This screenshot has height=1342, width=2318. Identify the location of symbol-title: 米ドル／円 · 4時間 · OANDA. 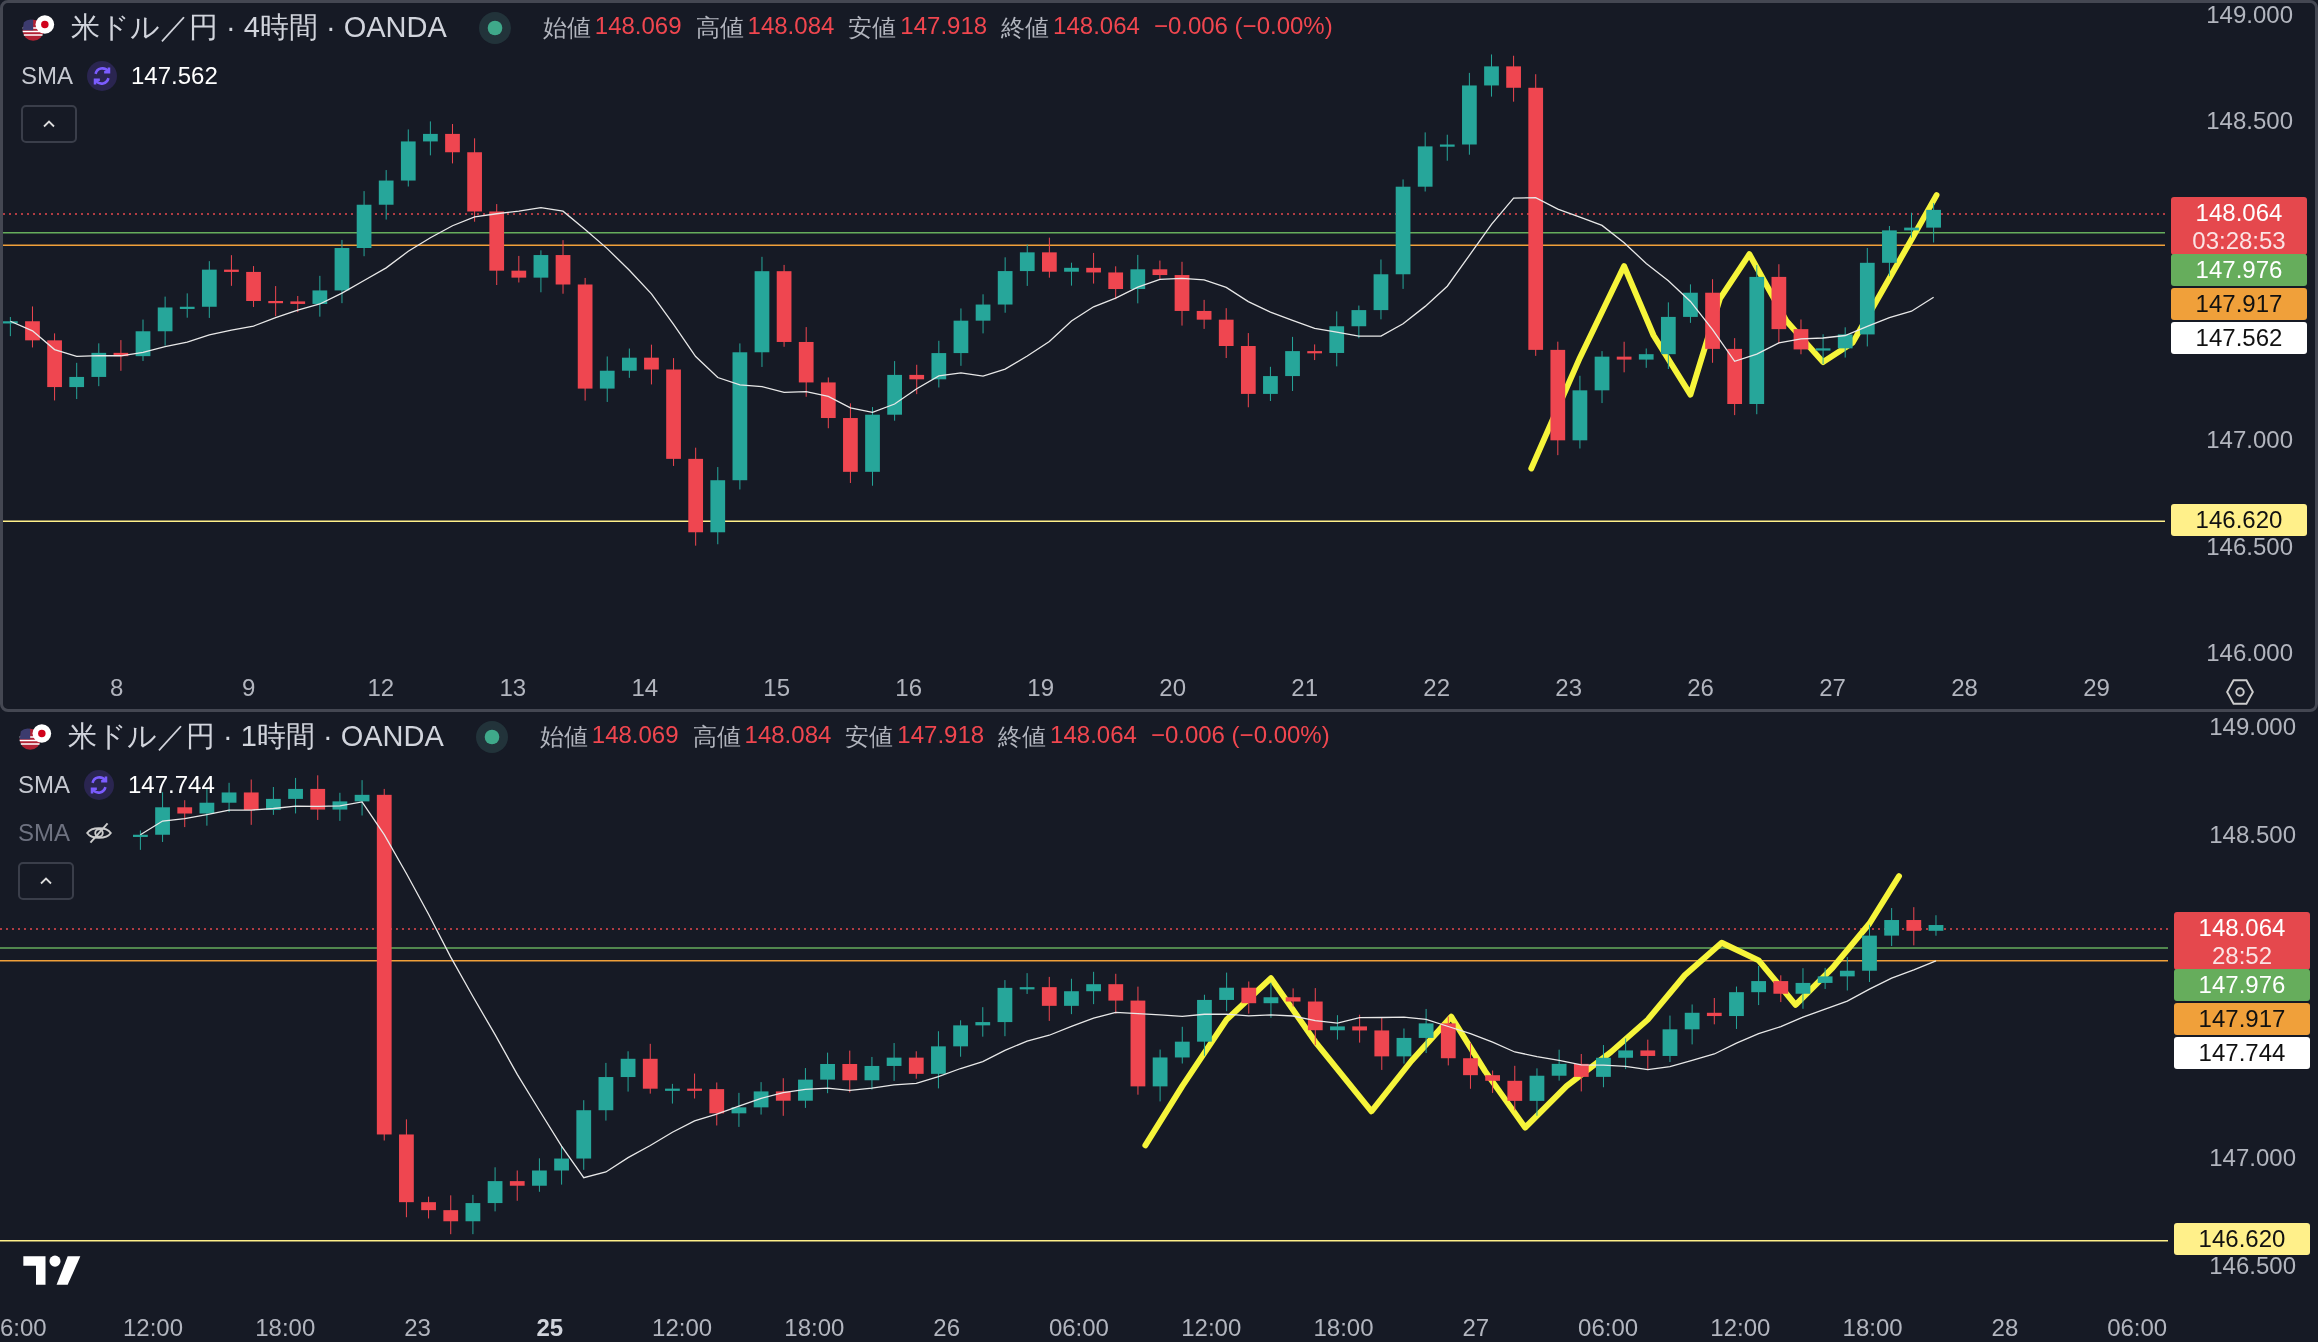
(259, 27).